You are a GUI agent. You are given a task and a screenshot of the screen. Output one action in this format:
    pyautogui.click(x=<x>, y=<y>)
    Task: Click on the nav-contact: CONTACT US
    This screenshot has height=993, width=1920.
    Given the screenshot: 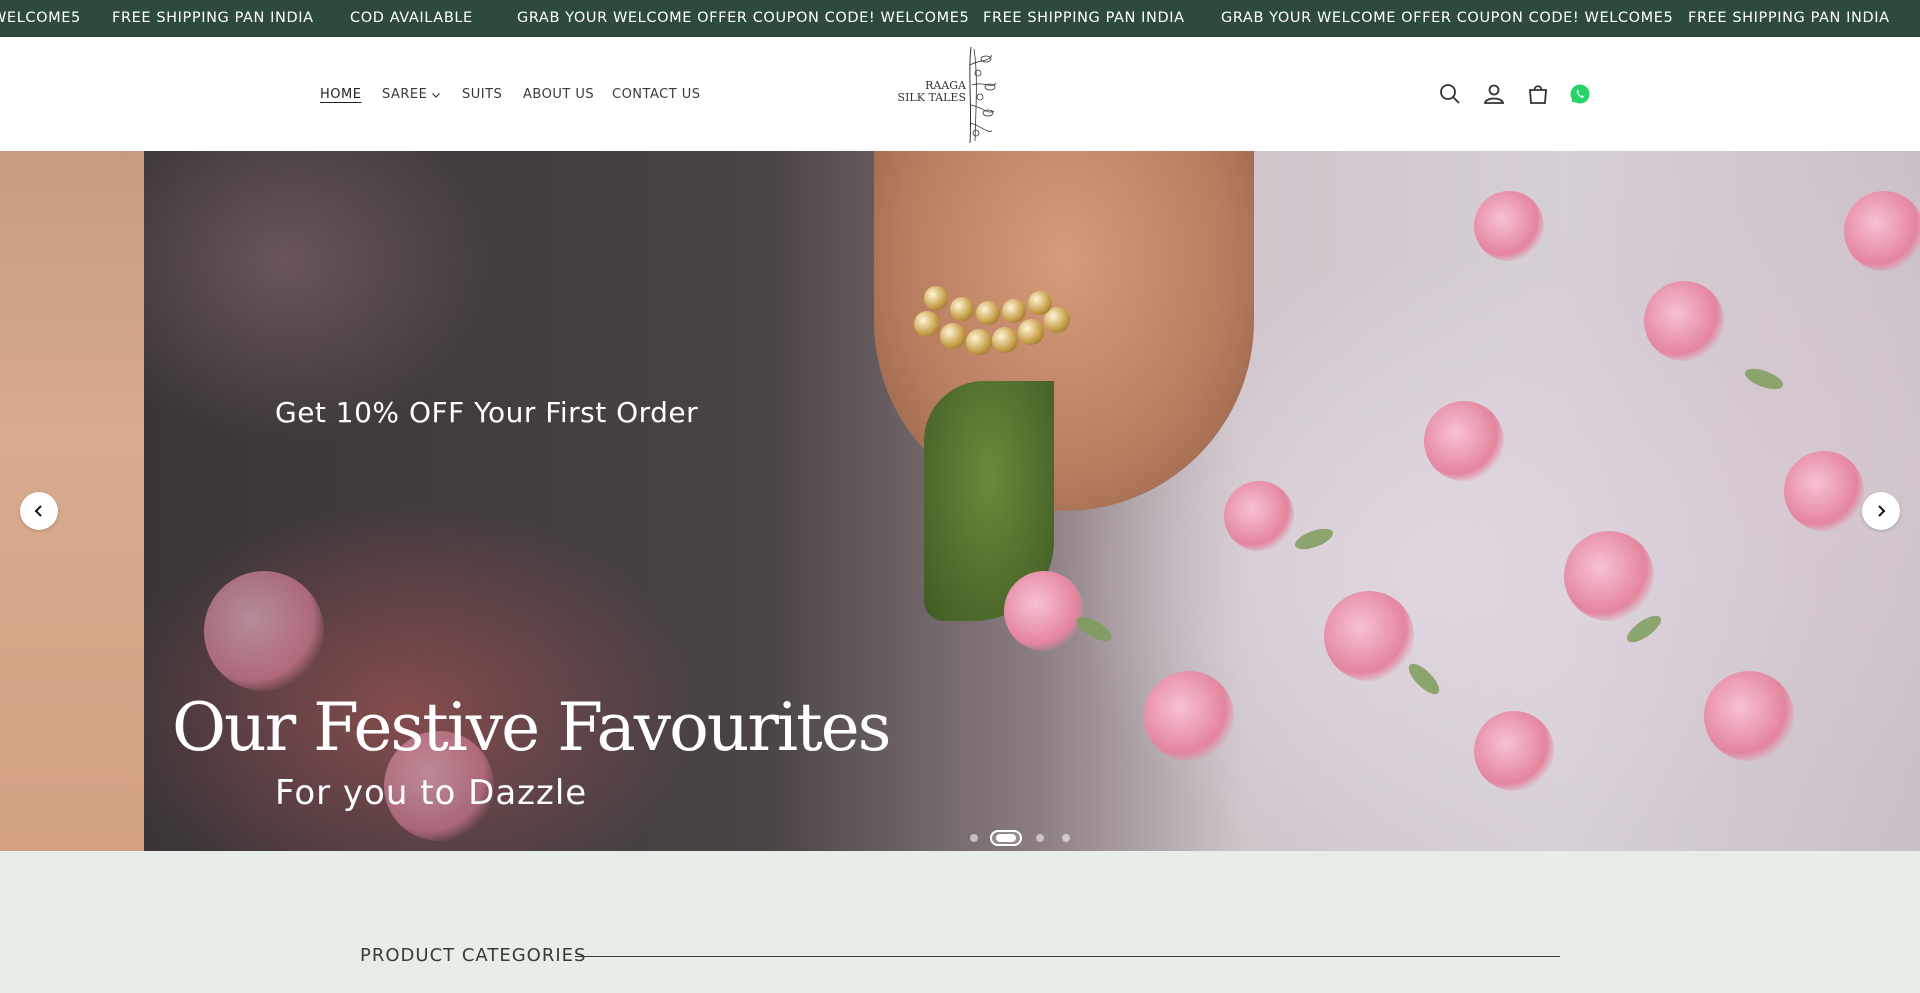 What is the action you would take?
    pyautogui.click(x=656, y=94)
    